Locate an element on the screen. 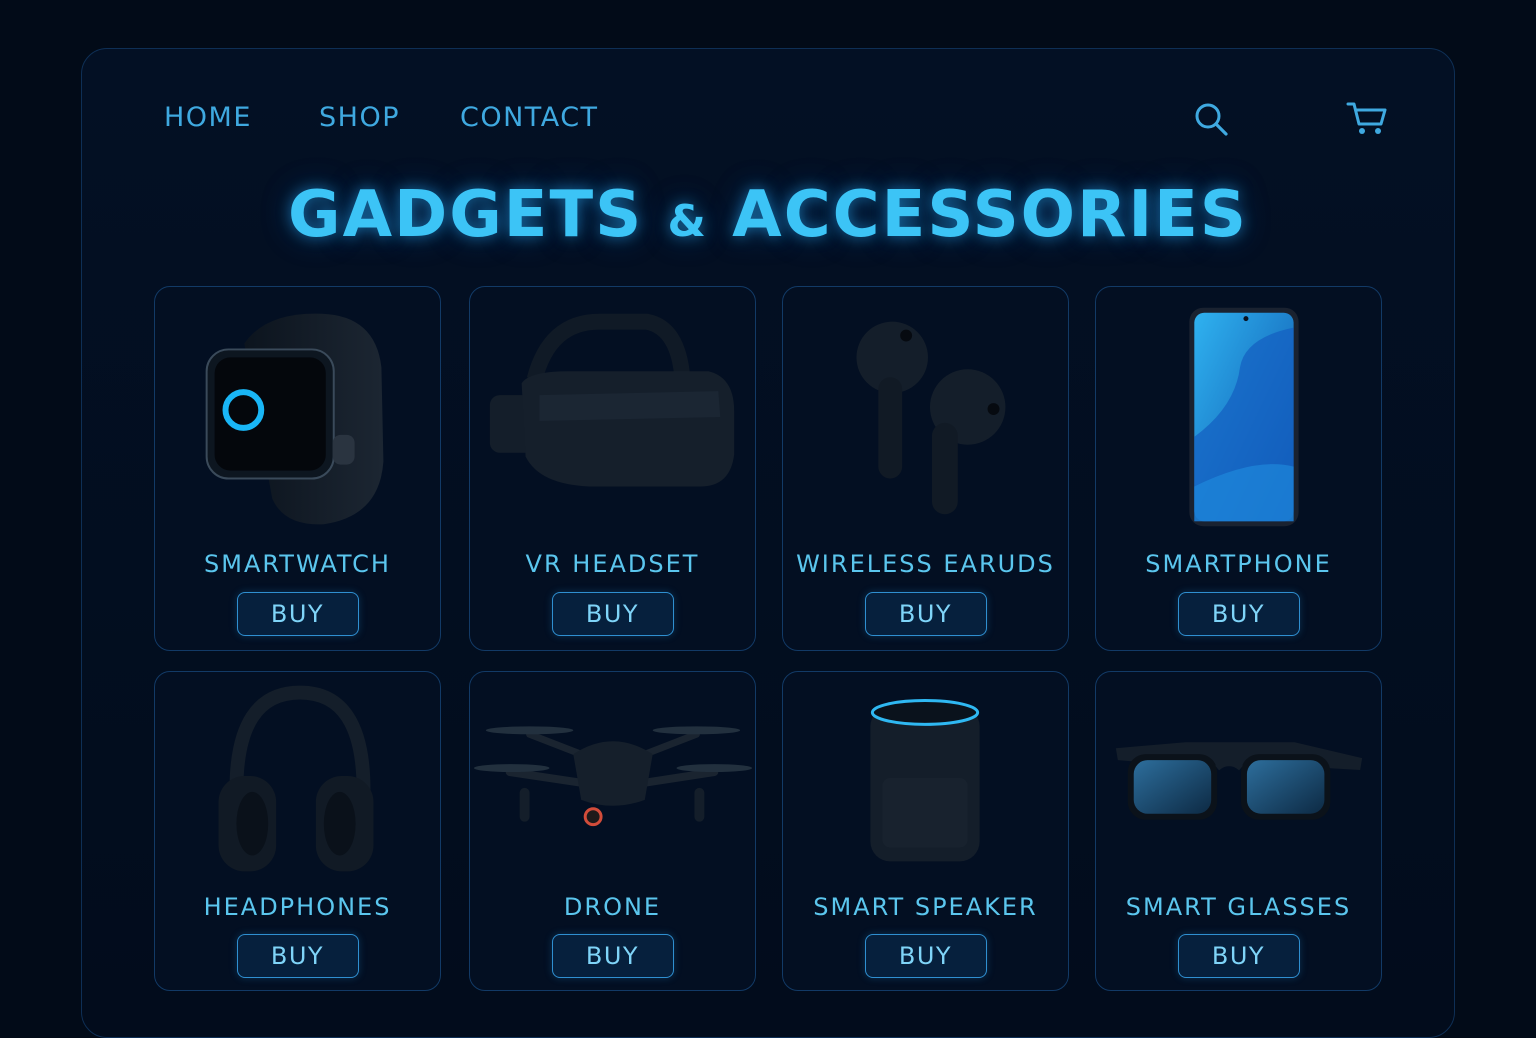 This screenshot has height=1038, width=1536. search-icon is located at coordinates (1211, 119).